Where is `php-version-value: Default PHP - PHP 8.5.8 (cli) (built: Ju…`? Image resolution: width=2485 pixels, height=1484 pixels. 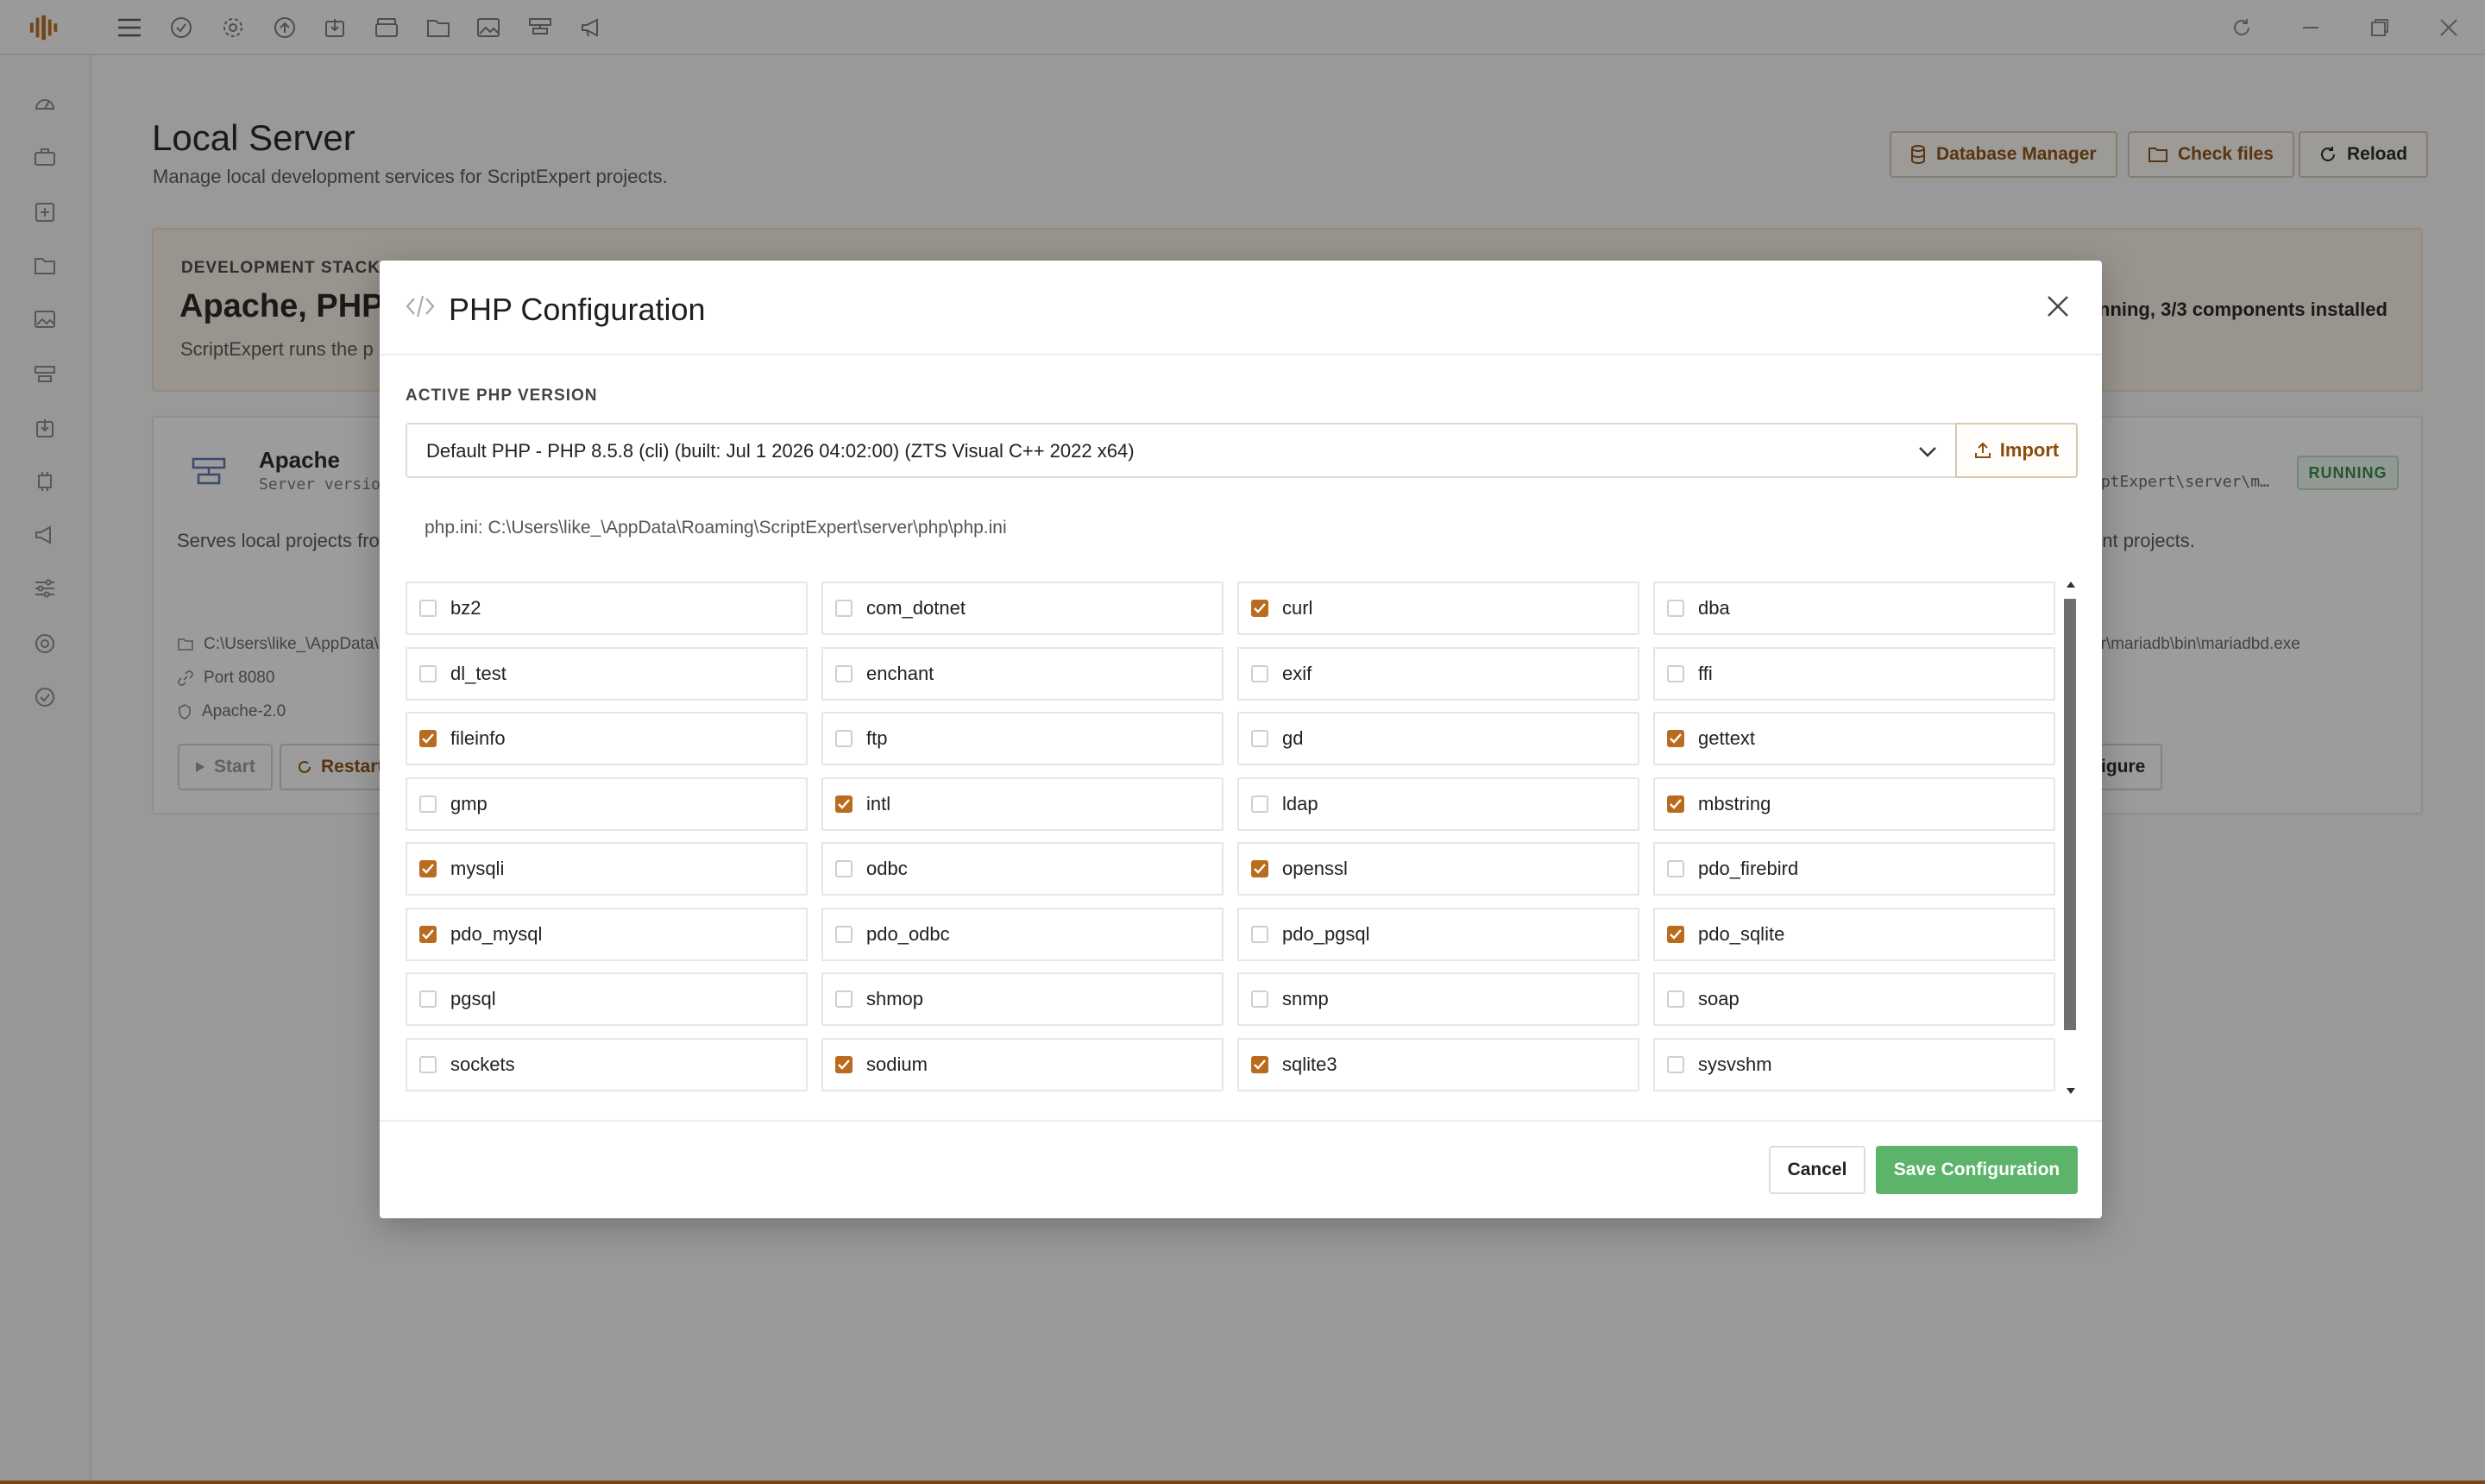 php-version-value: Default PHP - PHP 8.5.8 (cli) (built: Ju… is located at coordinates (781, 451).